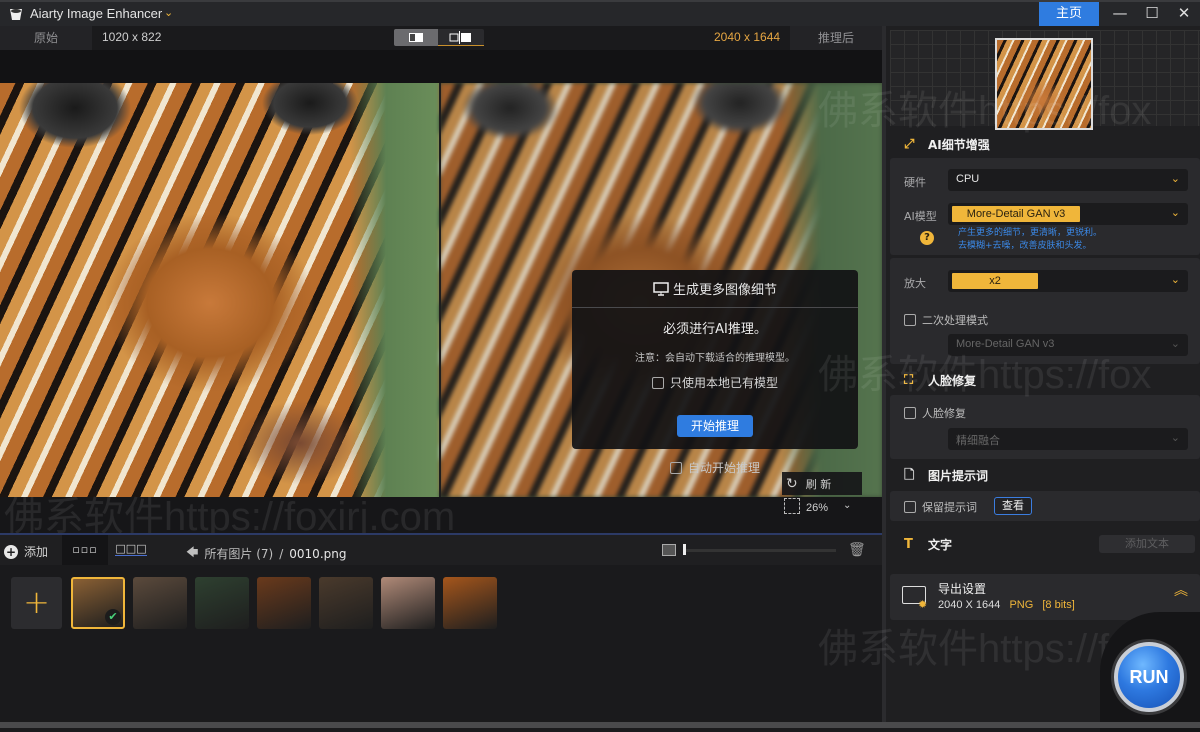 The height and width of the screenshot is (732, 1200). What do you see at coordinates (940, 545) in the screenshot?
I see `text-title: 文字` at bounding box center [940, 545].